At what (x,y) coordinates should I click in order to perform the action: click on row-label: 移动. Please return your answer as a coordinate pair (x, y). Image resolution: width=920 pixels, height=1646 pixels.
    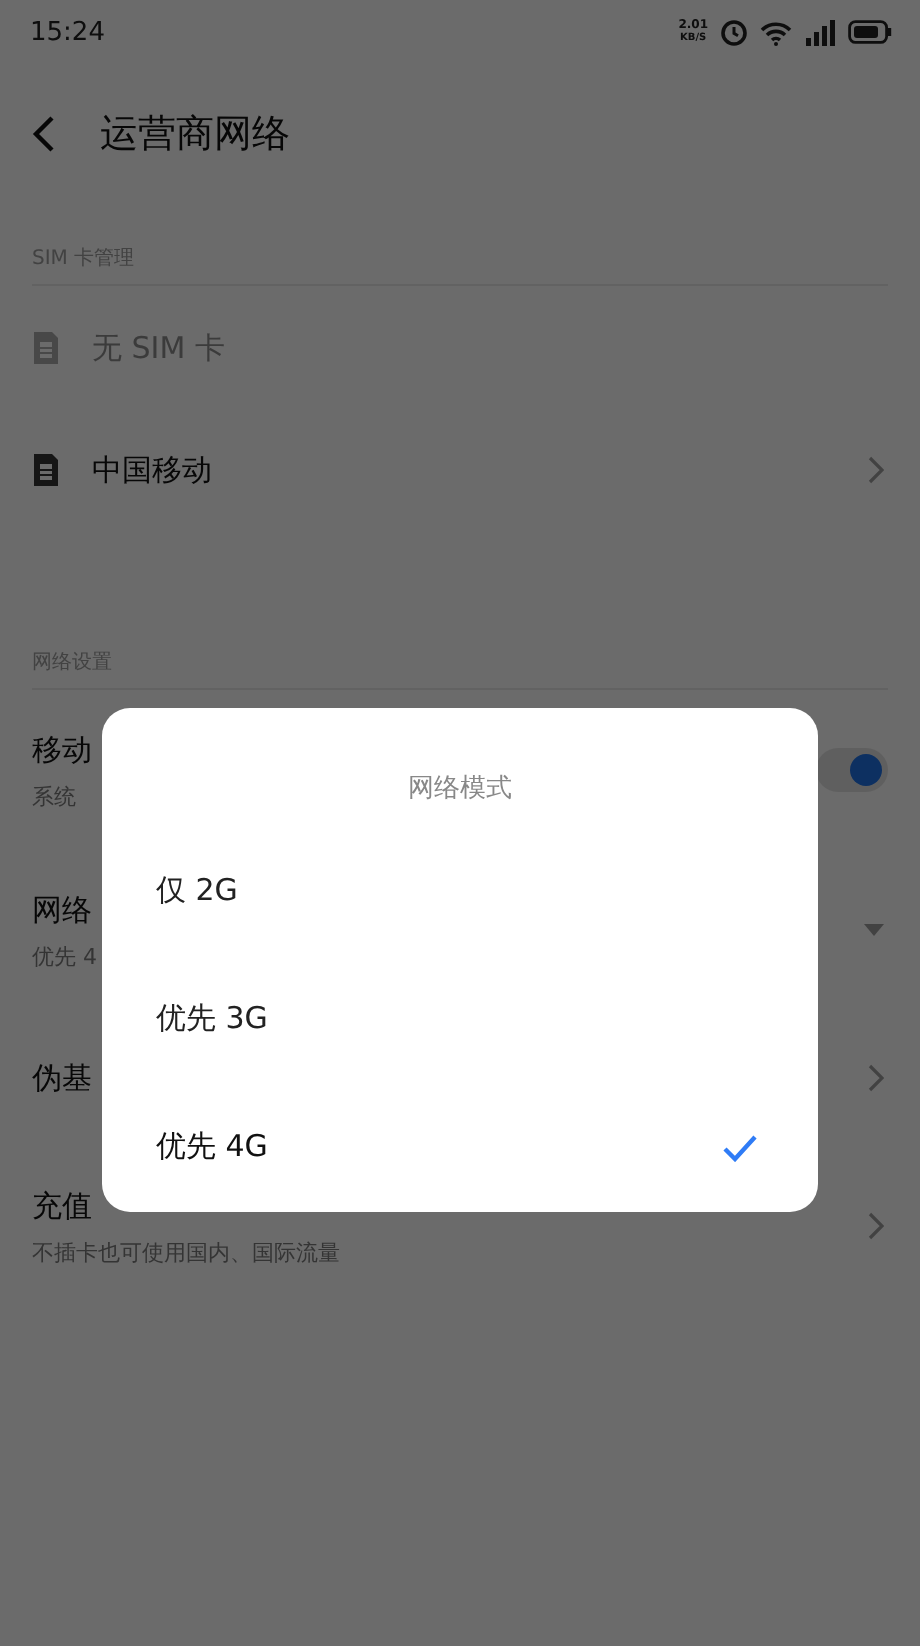
    Looking at the image, I should click on (62, 749).